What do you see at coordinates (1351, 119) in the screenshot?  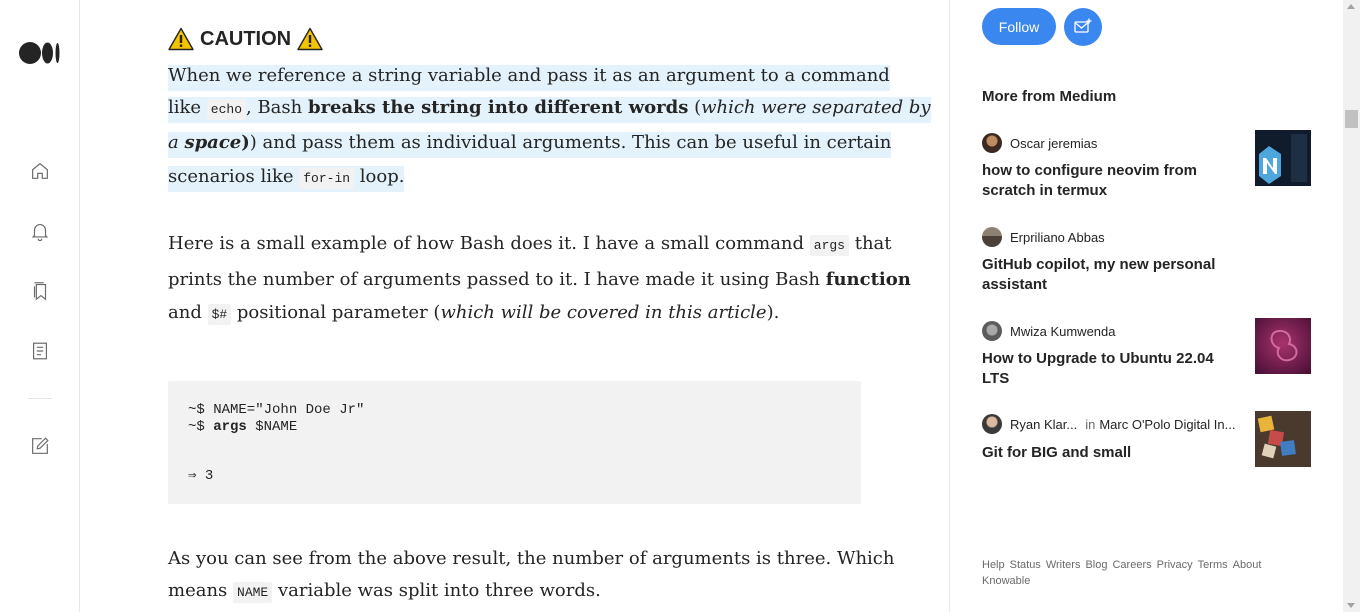 I see `scrollbar-thumb` at bounding box center [1351, 119].